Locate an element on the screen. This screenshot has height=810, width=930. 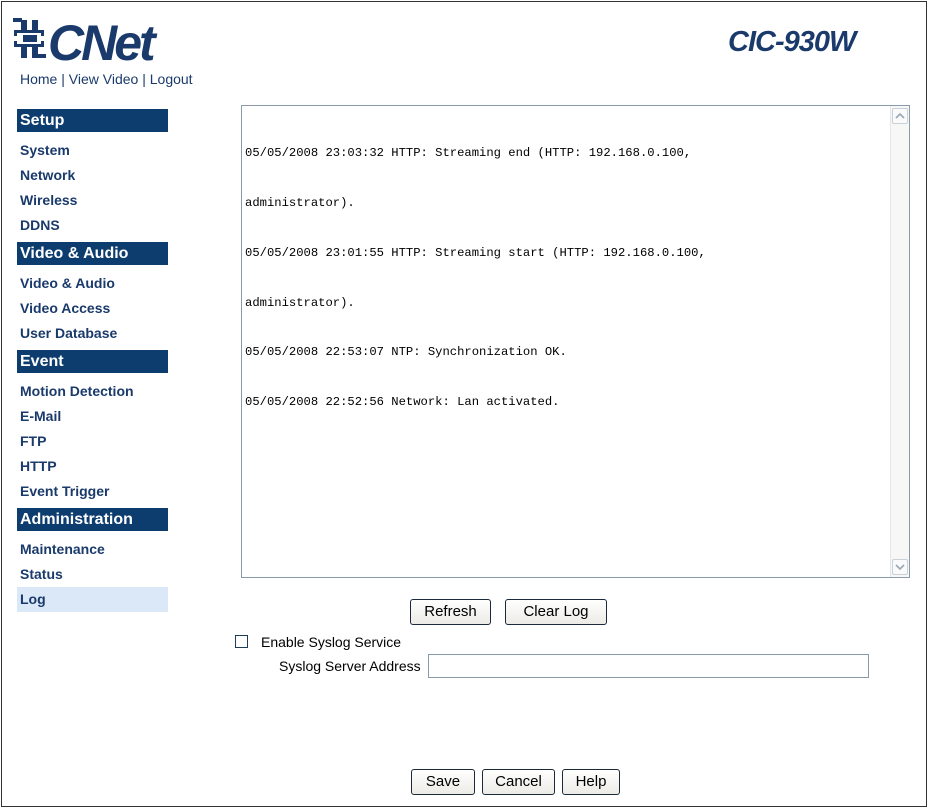
scroll-up-arrow-icon is located at coordinates (900, 116).